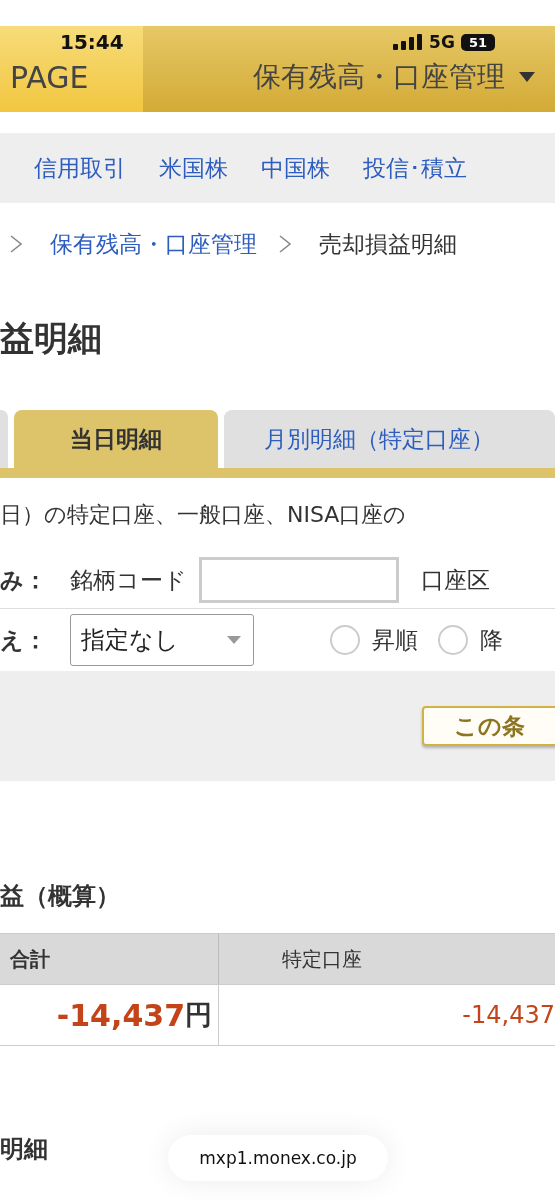 This screenshot has height=1200, width=555. Describe the element at coordinates (109, 959) in the screenshot. I see `column-header: 合計` at that location.